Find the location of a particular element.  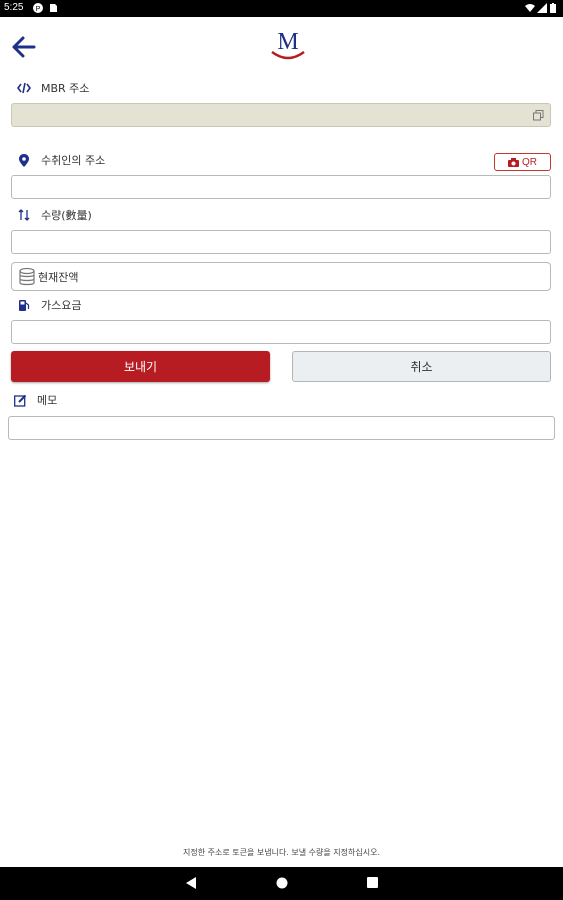

recipient-address-label: 수취인의 주소 is located at coordinates (73, 160).